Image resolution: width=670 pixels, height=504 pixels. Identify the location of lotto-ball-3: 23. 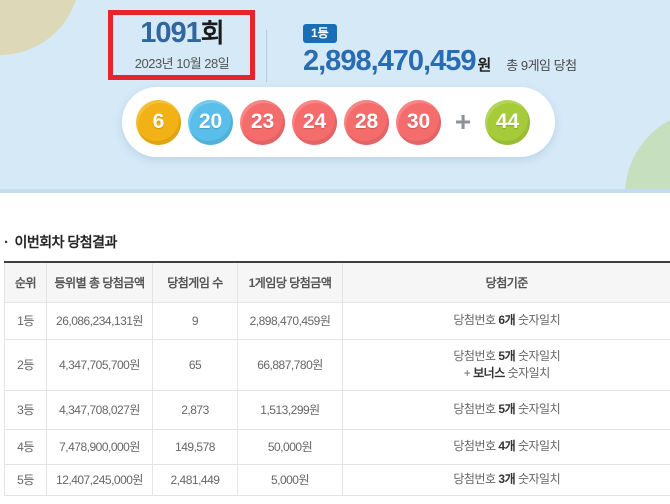
(262, 122).